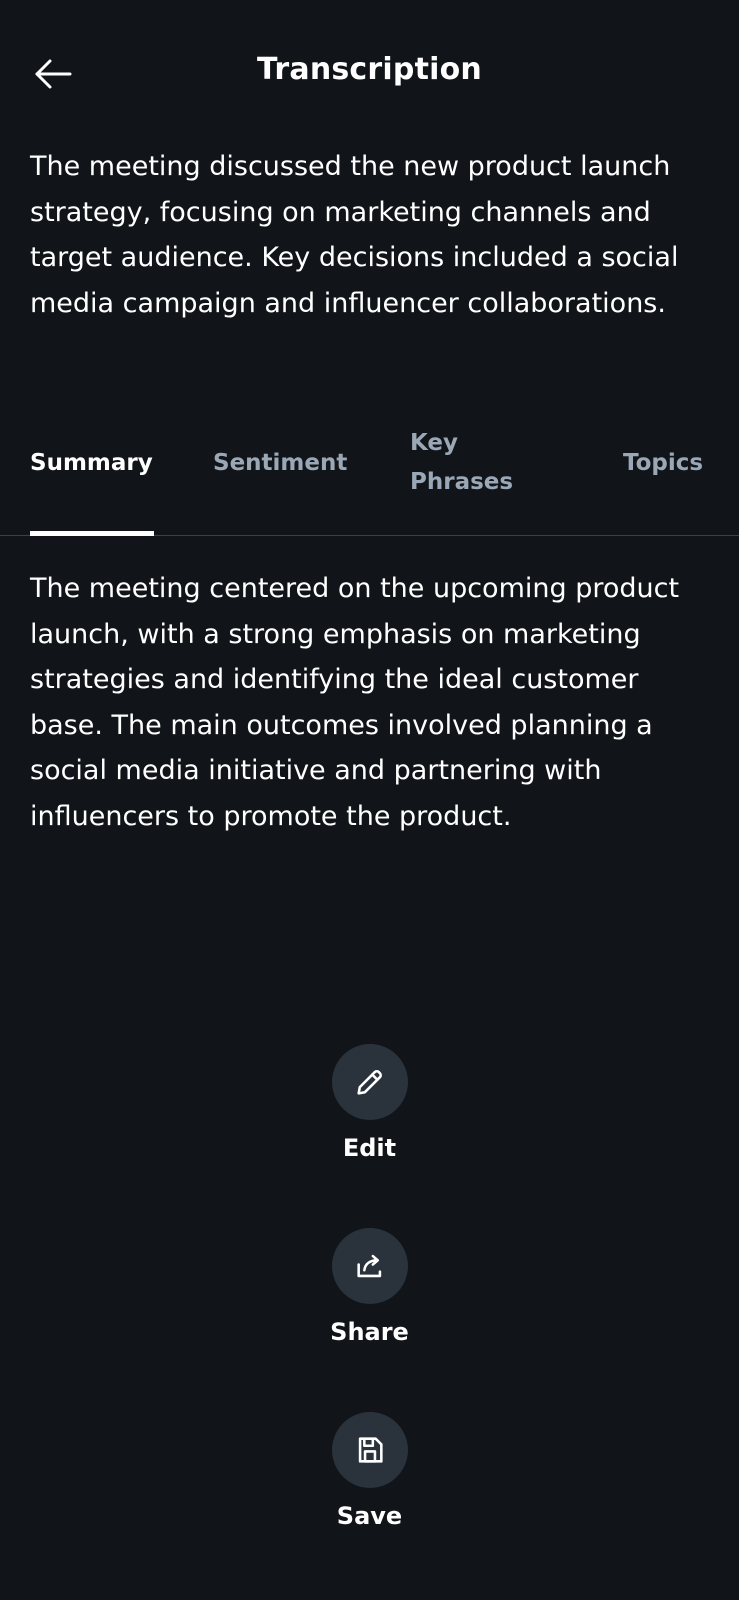 The height and width of the screenshot is (1600, 739). I want to click on save-label: Save, so click(369, 1516).